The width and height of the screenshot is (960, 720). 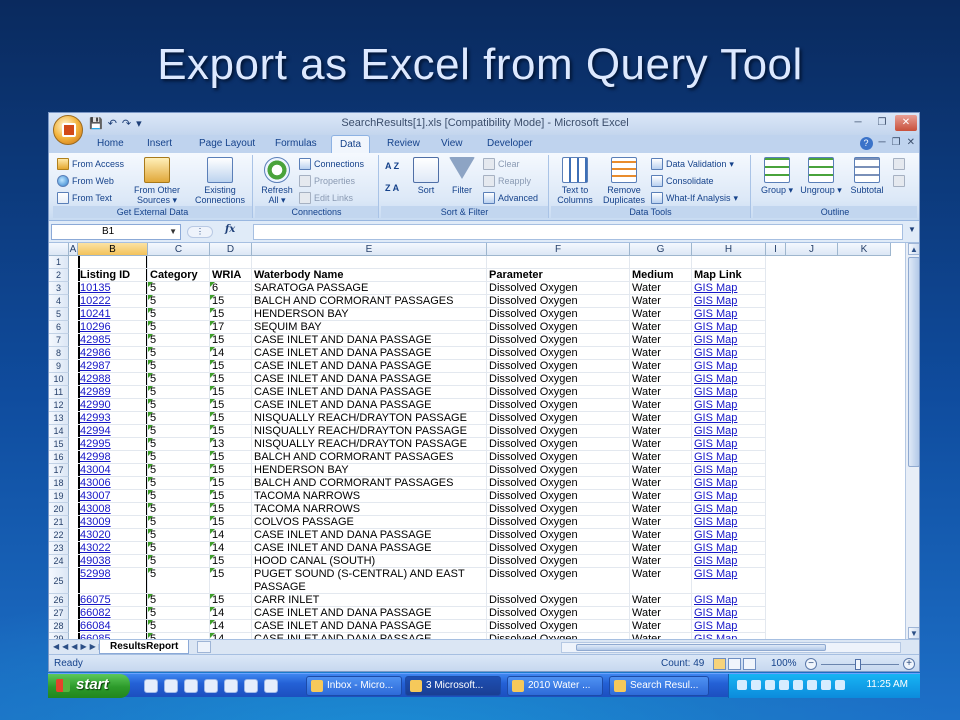 What do you see at coordinates (296, 143) in the screenshot?
I see `tab-formulas: Formulas` at bounding box center [296, 143].